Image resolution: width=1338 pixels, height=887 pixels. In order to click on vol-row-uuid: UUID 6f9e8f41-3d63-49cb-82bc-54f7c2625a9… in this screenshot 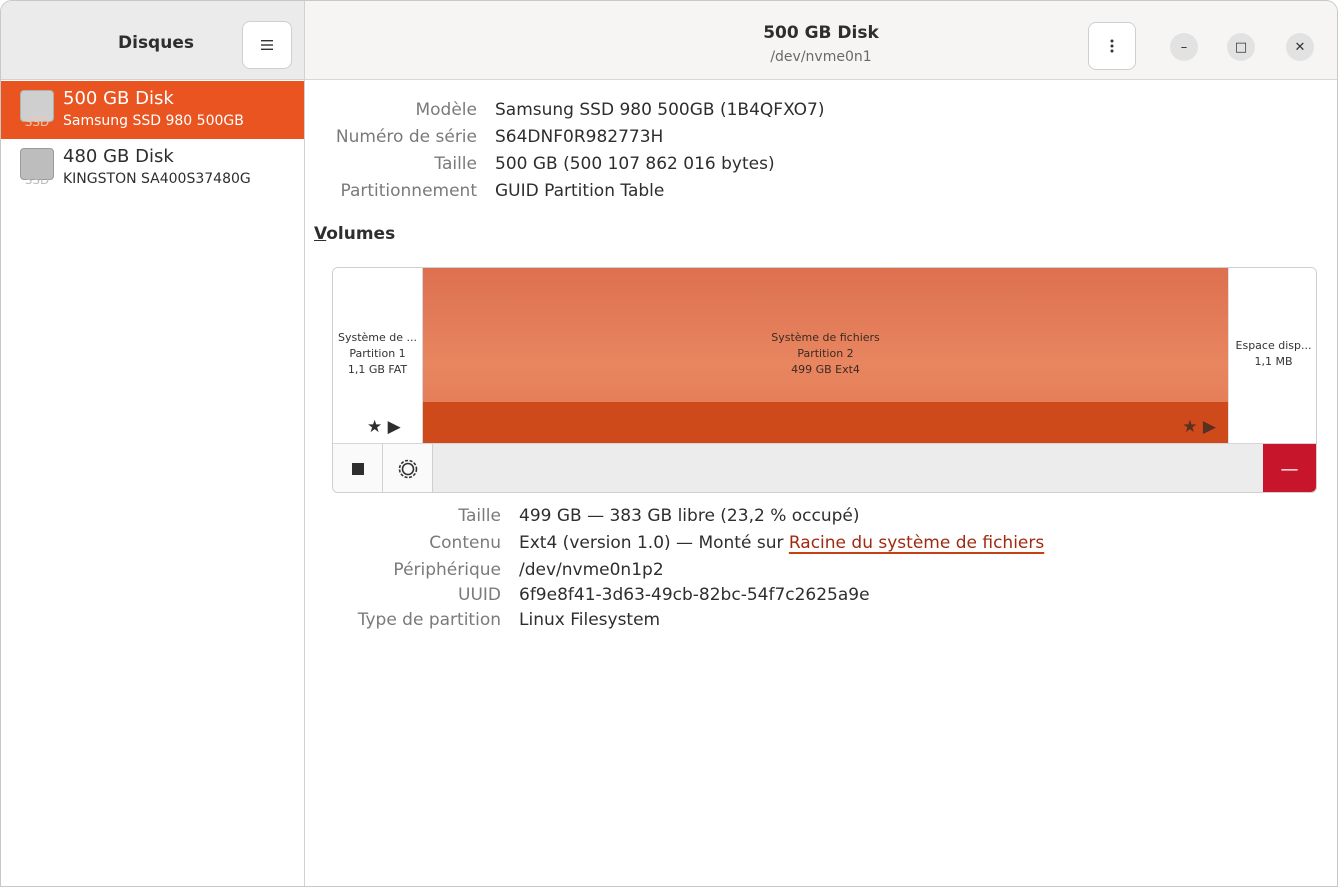, I will do `click(669, 598)`.